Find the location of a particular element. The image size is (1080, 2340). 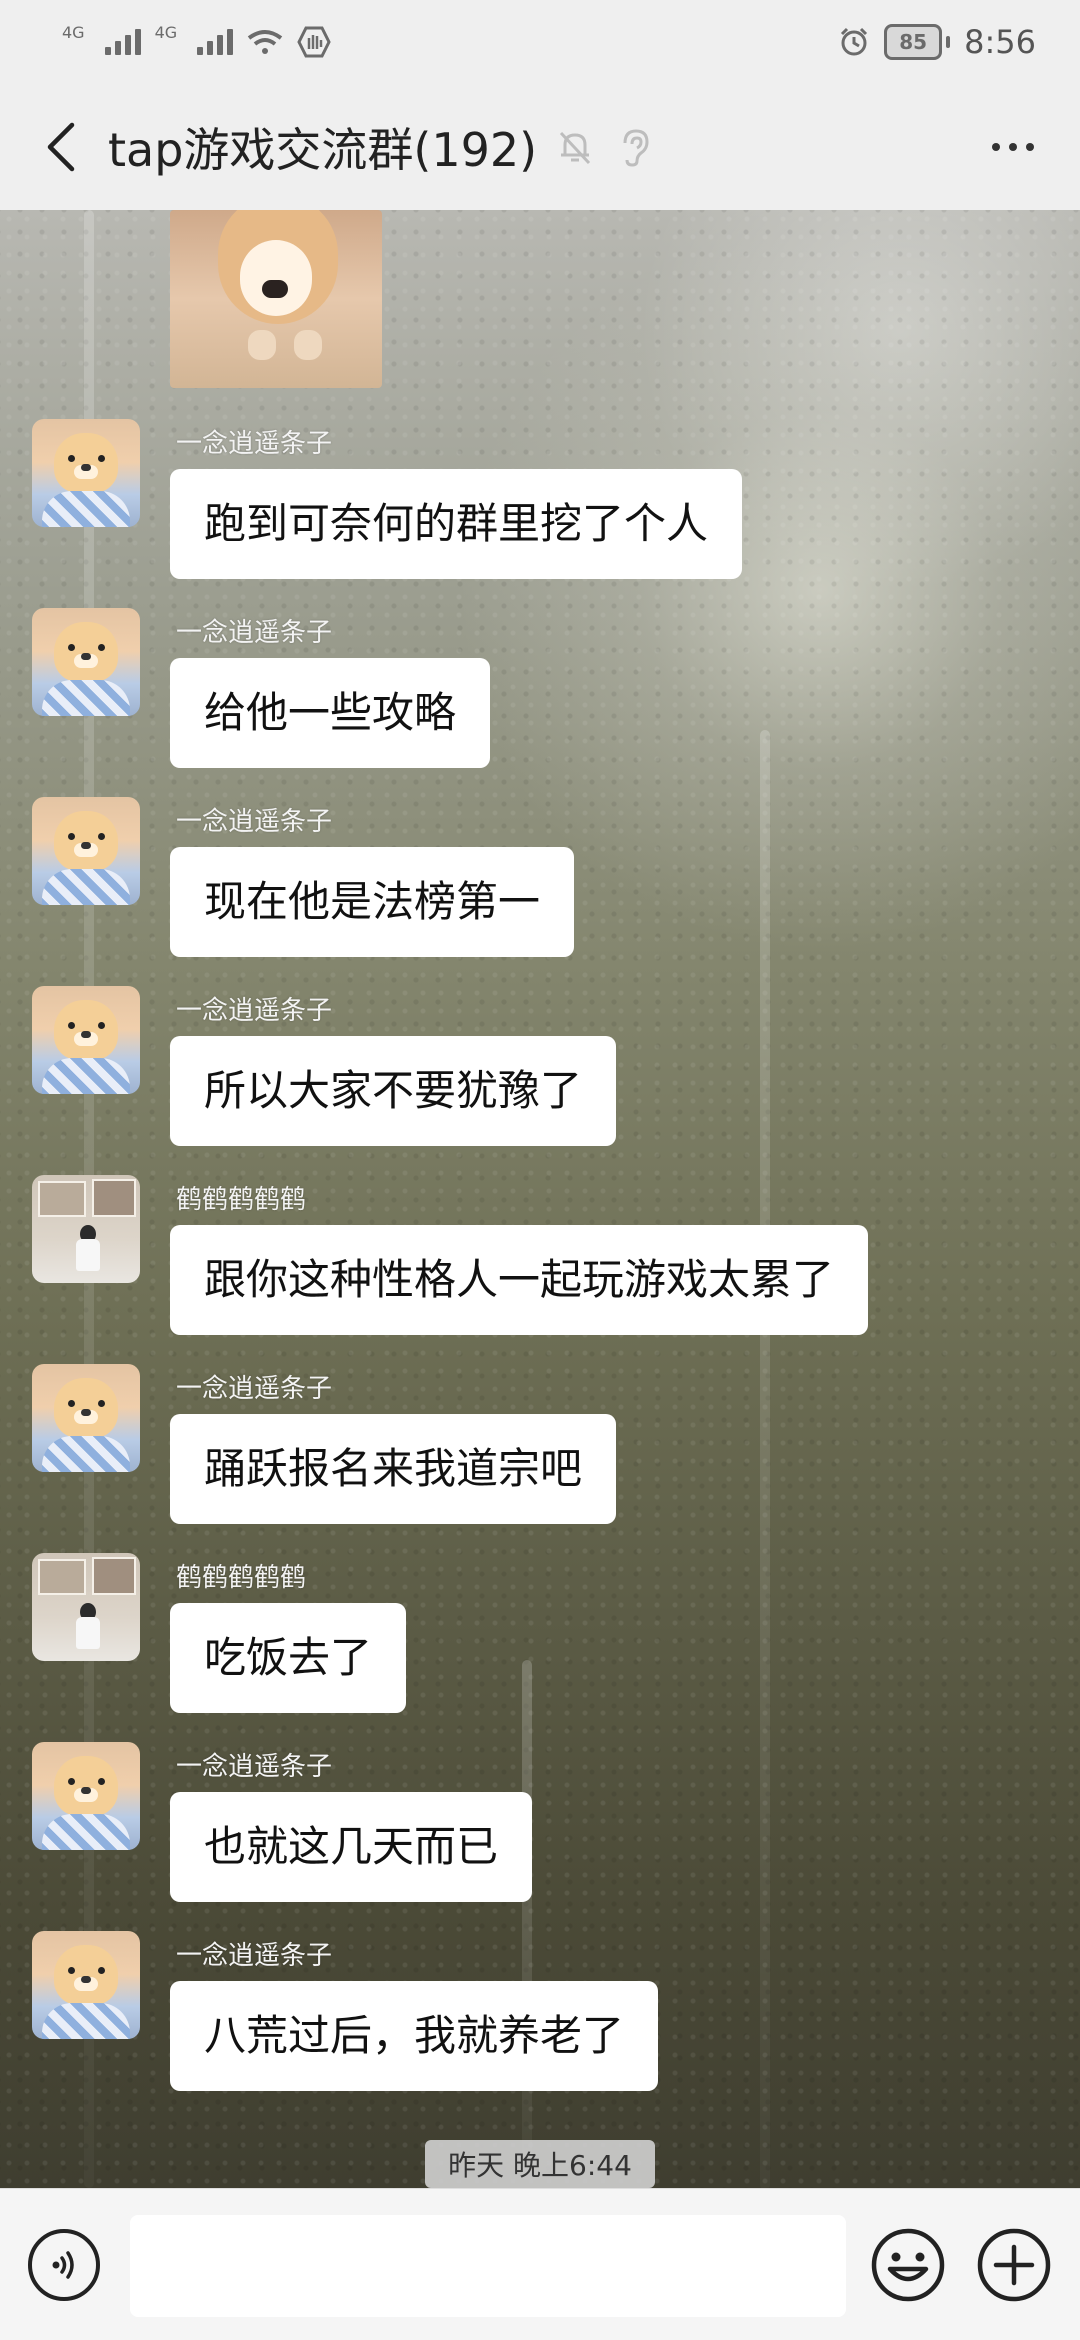

voice-button is located at coordinates (64, 2265).